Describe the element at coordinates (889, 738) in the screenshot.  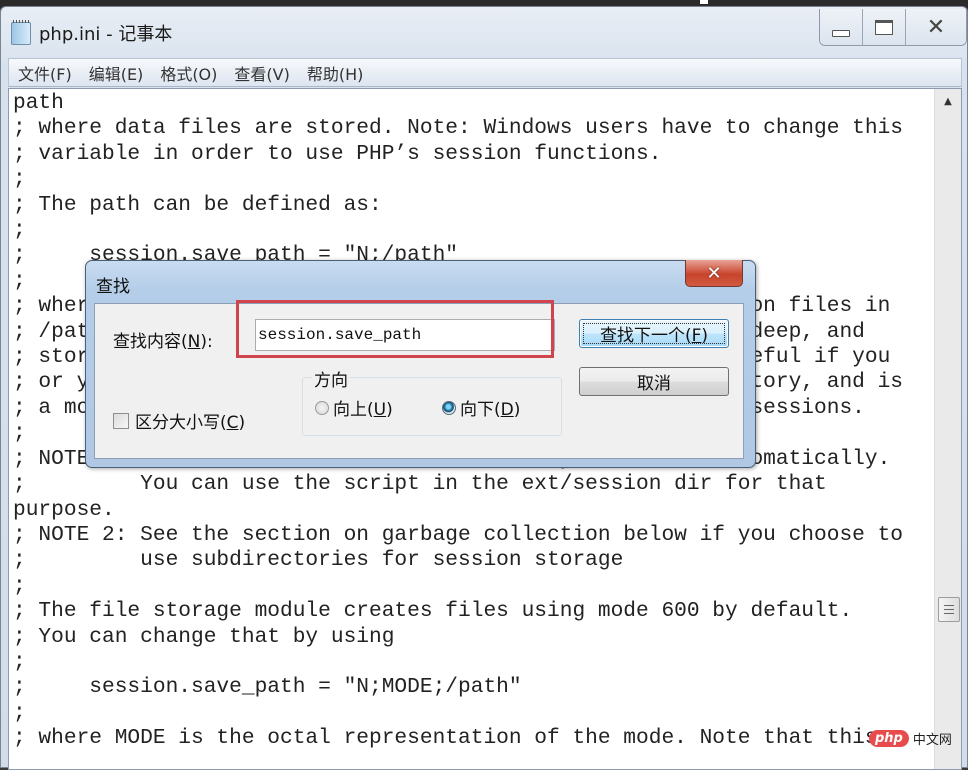
I see `watermark-brand: php` at that location.